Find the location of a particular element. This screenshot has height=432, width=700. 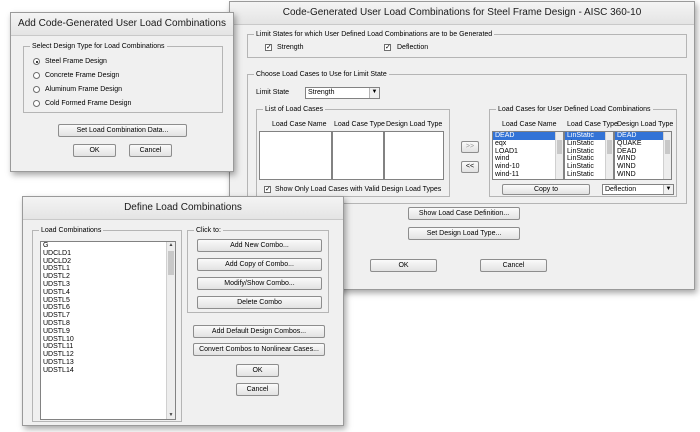

design-type-label: Select Design Type for Load Combinations is located at coordinates (98, 46).